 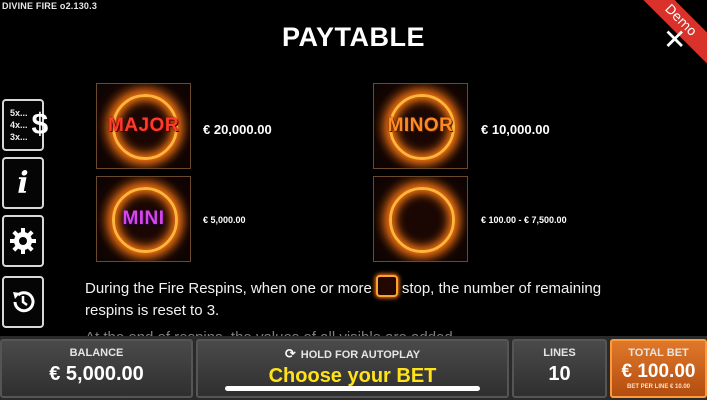 I want to click on minor-symbol: MINOR, so click(x=420, y=126).